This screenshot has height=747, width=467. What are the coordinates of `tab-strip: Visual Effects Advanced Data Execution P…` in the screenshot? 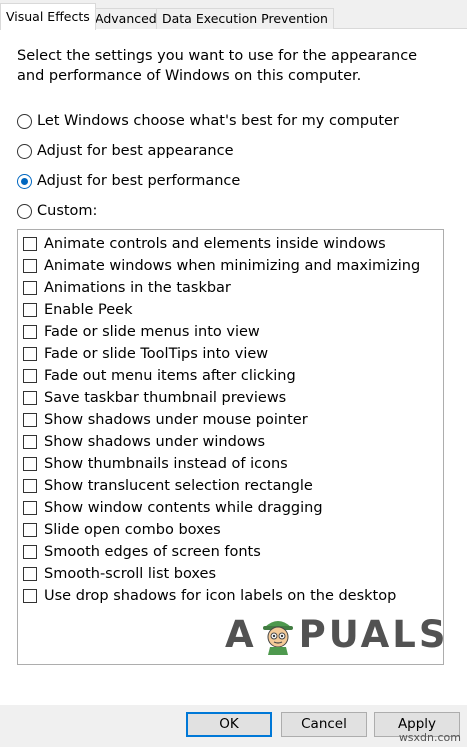 It's located at (233, 15).